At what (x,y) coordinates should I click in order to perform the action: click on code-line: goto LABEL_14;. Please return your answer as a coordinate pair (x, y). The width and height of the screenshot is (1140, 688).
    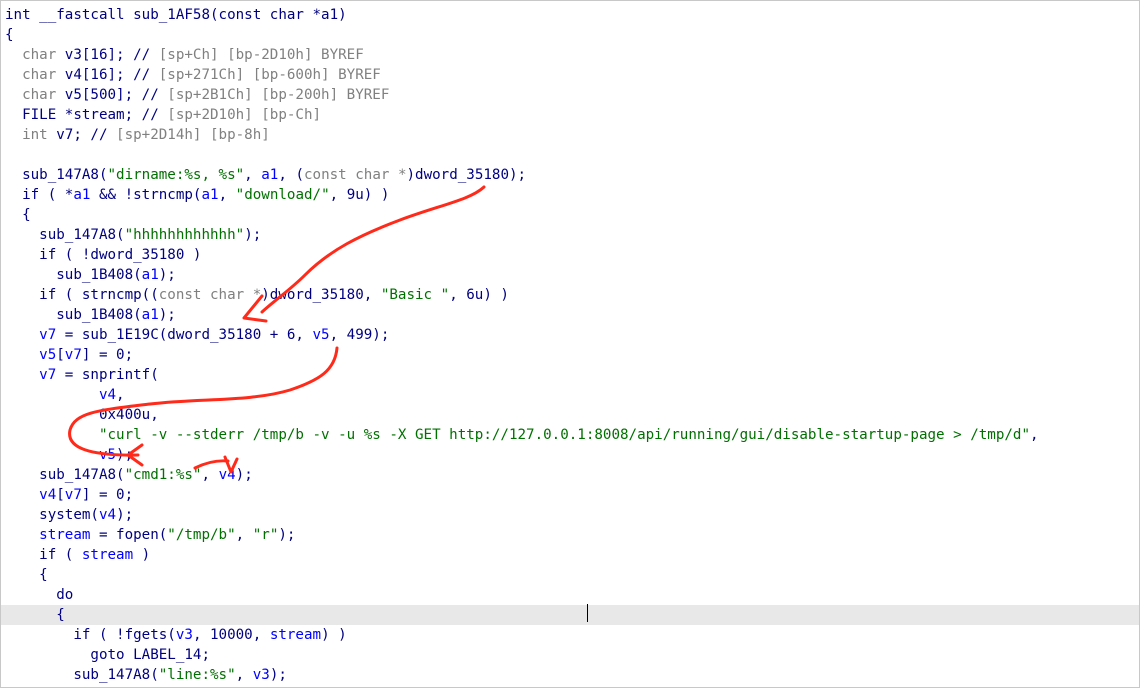
    Looking at the image, I should click on (570, 655).